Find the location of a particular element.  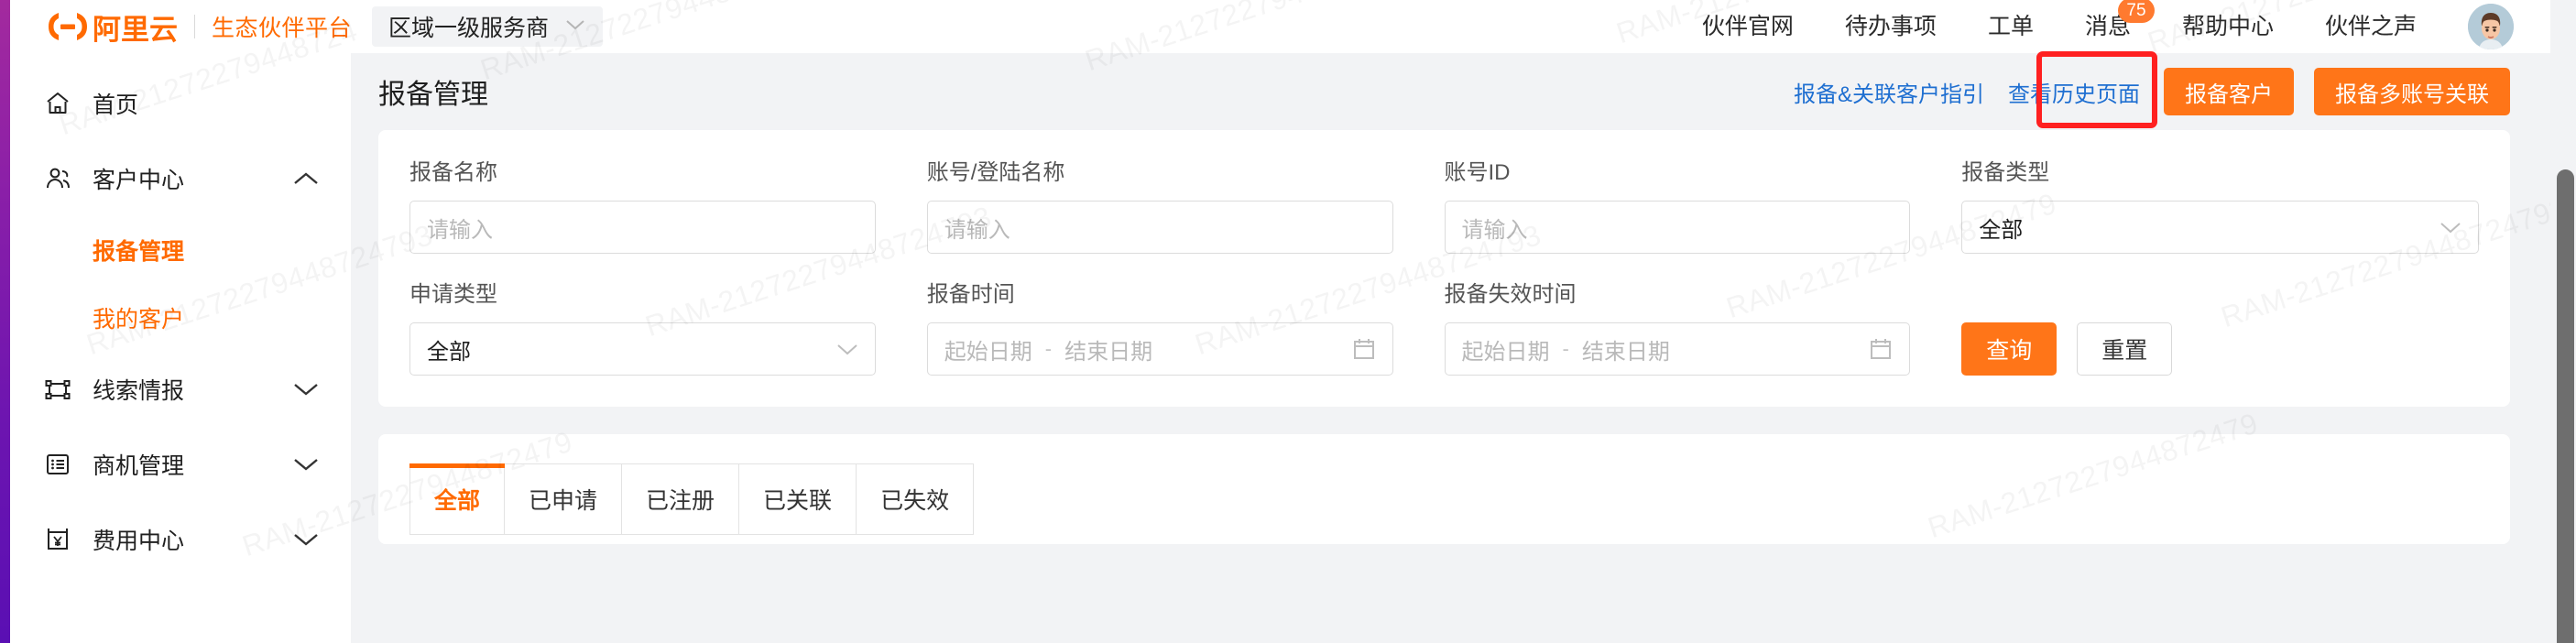

field-filing-name: 报备名称 请输入 is located at coordinates (668, 204).